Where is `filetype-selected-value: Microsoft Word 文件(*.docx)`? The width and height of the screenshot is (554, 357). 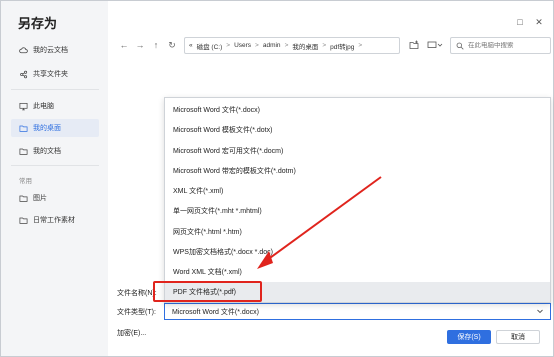
filetype-selected-value: Microsoft Word 文件(*.docx) is located at coordinates (215, 312).